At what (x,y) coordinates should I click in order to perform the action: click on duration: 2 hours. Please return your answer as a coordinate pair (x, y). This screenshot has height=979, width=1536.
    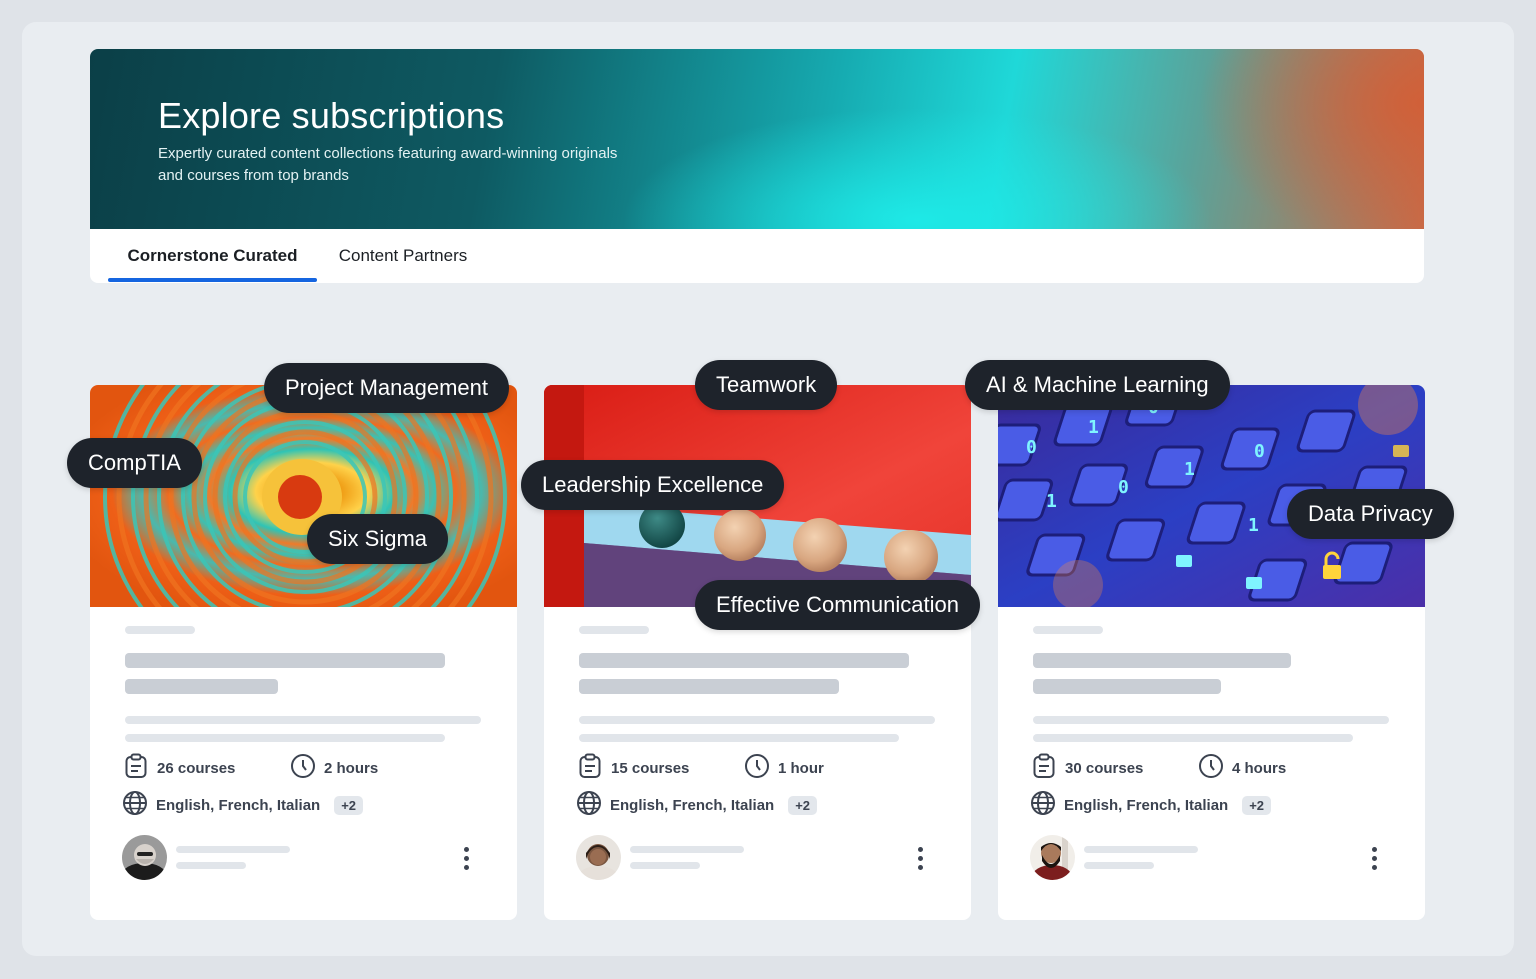
    Looking at the image, I should click on (334, 768).